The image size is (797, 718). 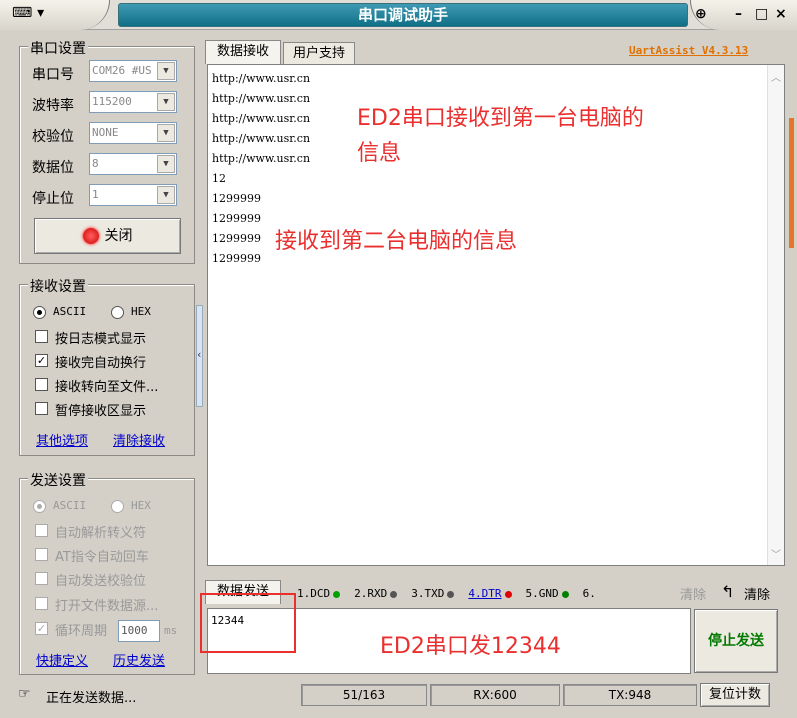 What do you see at coordinates (53, 75) in the screenshot?
I see `port-label: 串口号` at bounding box center [53, 75].